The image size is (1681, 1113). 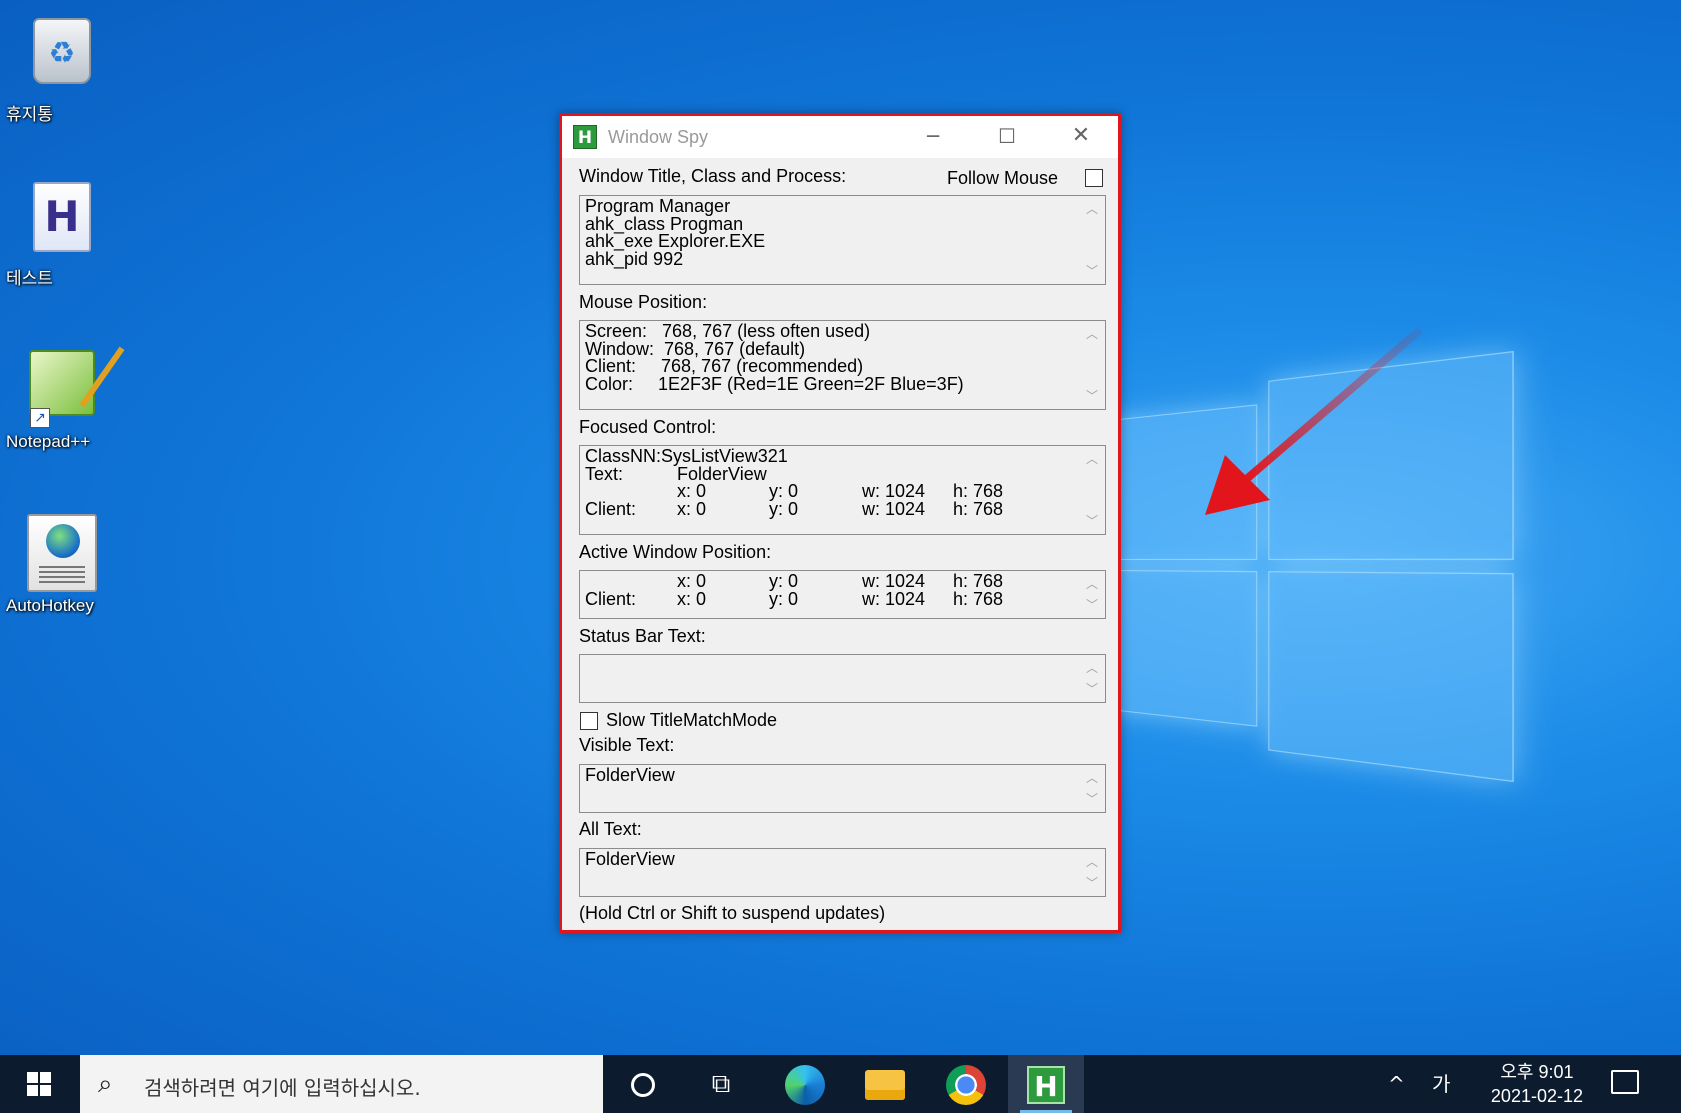 What do you see at coordinates (842, 872) in the screenshot?
I see `all-text-textbox: FolderView ︿ ﹀` at bounding box center [842, 872].